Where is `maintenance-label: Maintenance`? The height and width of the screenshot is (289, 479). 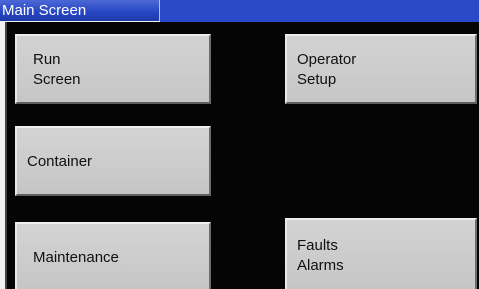 maintenance-label: Maintenance is located at coordinates (76, 257).